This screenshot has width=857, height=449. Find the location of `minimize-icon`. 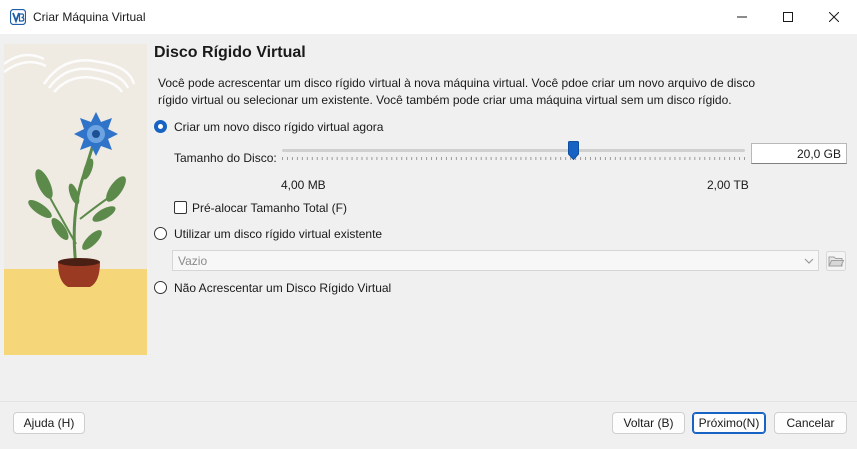

minimize-icon is located at coordinates (742, 17).